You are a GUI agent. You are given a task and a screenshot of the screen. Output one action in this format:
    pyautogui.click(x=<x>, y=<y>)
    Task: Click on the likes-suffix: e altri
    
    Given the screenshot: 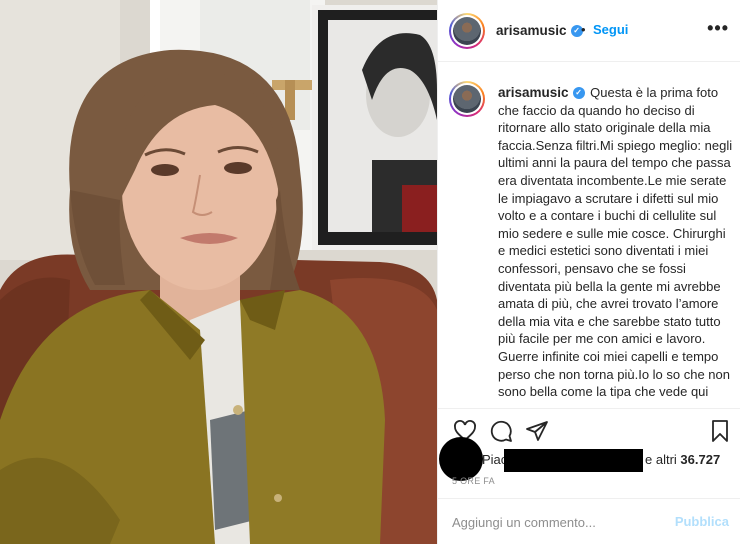 What is the action you would take?
    pyautogui.click(x=661, y=459)
    